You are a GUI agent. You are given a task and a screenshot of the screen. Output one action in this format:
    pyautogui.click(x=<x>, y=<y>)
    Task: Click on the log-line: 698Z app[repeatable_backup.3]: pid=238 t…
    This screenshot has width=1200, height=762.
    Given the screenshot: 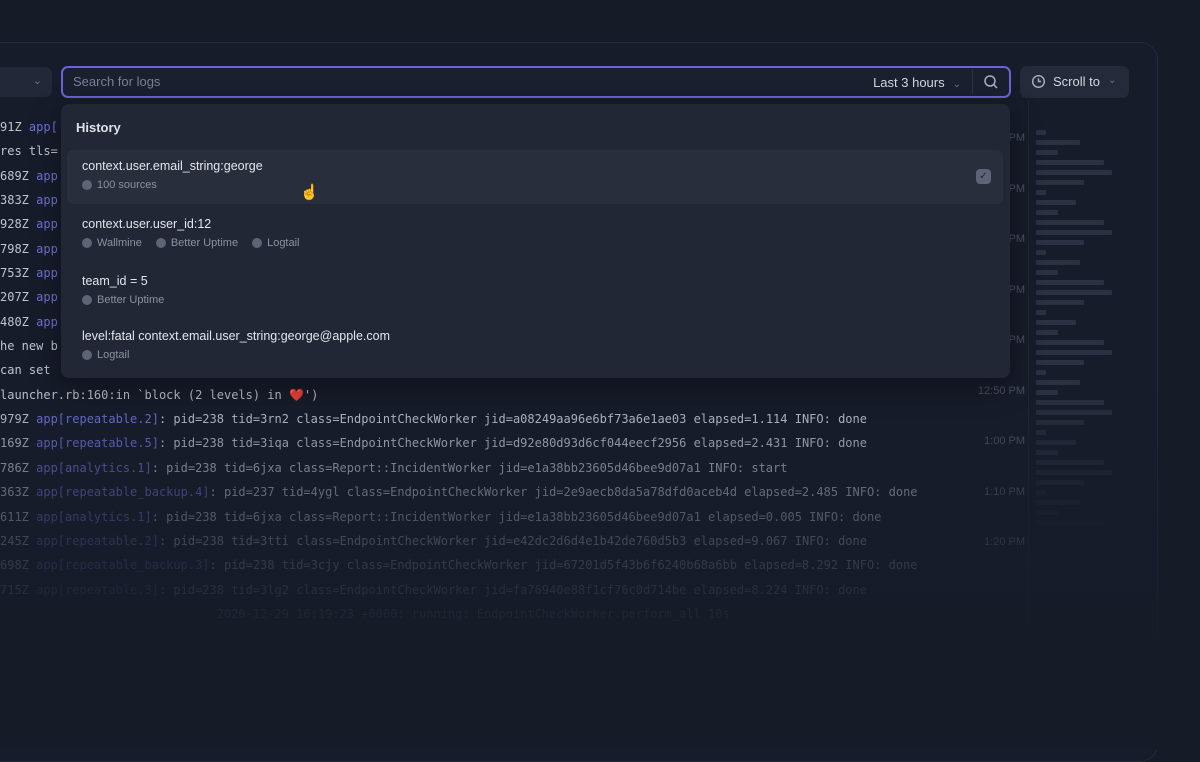 What is the action you would take?
    pyautogui.click(x=459, y=565)
    